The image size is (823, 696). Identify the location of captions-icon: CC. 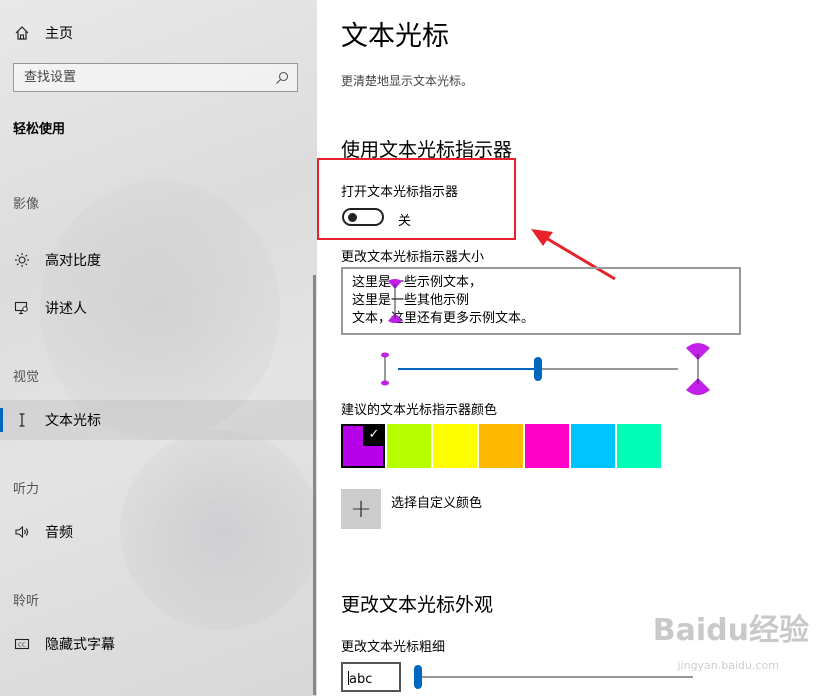
(22, 644).